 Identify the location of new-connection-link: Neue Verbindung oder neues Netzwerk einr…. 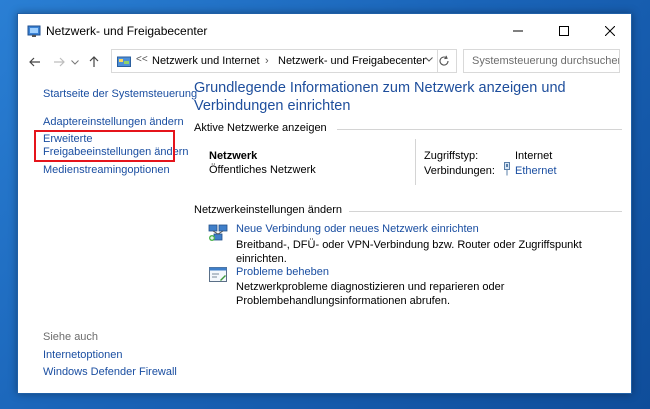
(357, 229).